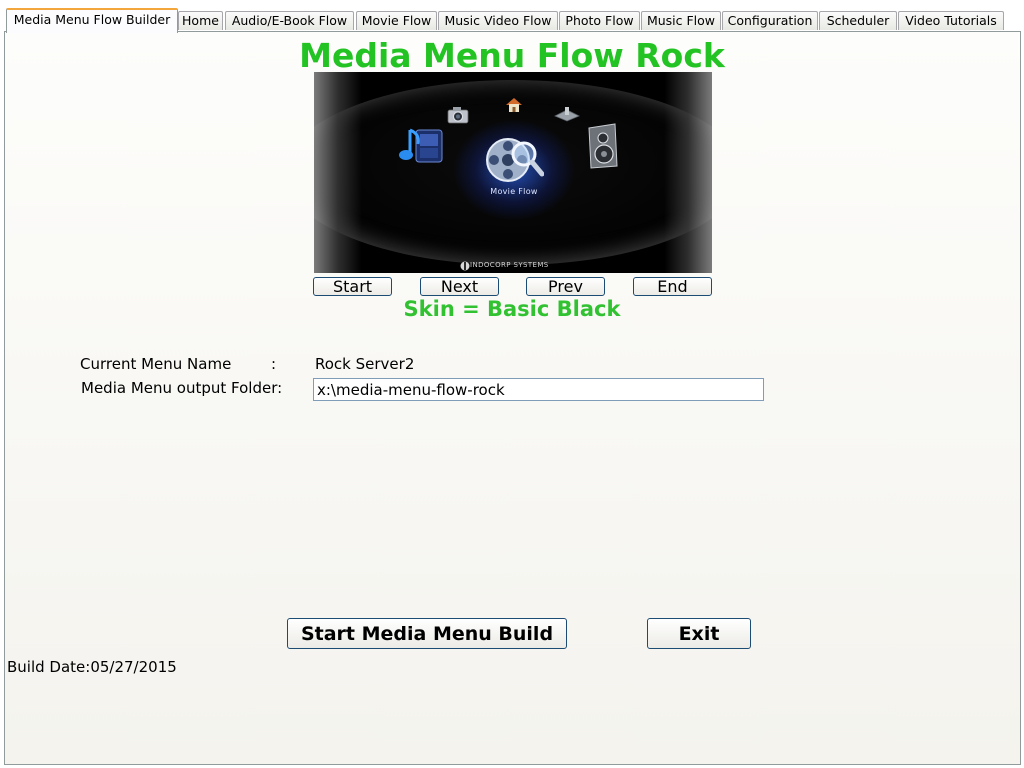 Image resolution: width=1024 pixels, height=768 pixels. What do you see at coordinates (699, 633) in the screenshot?
I see `exit-button: Exit` at bounding box center [699, 633].